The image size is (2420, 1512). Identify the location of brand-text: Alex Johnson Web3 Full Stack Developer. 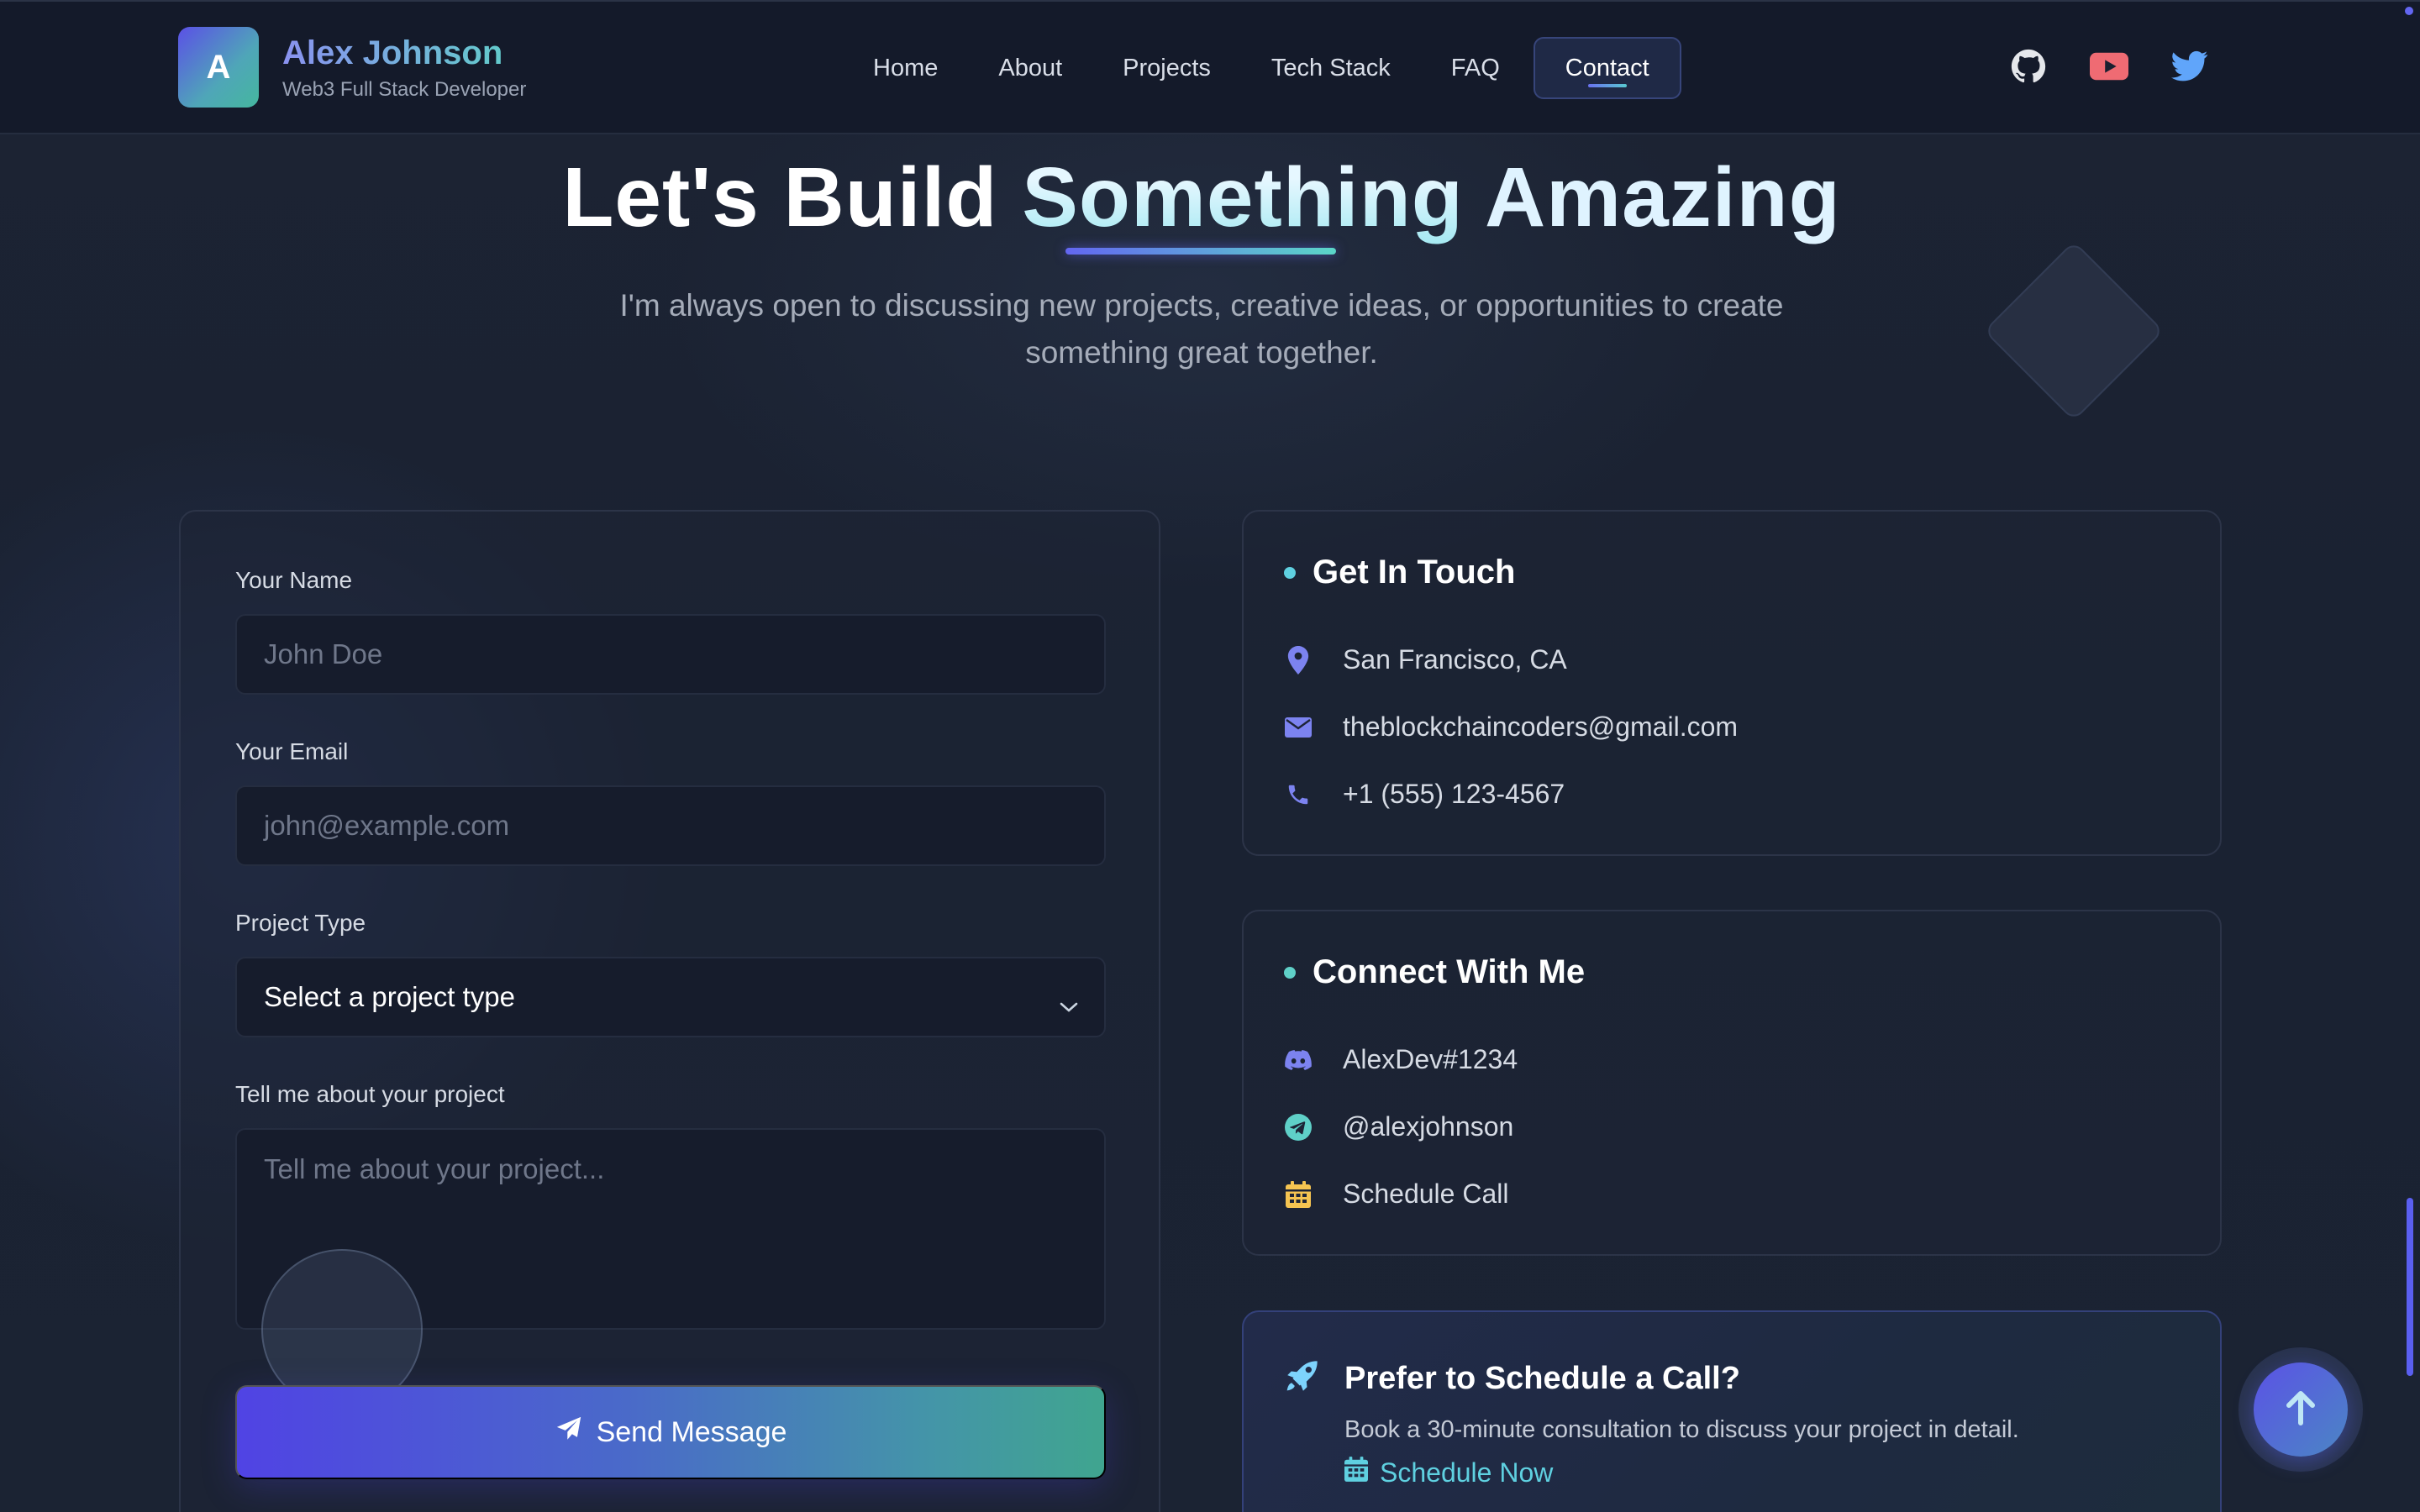
(404, 67).